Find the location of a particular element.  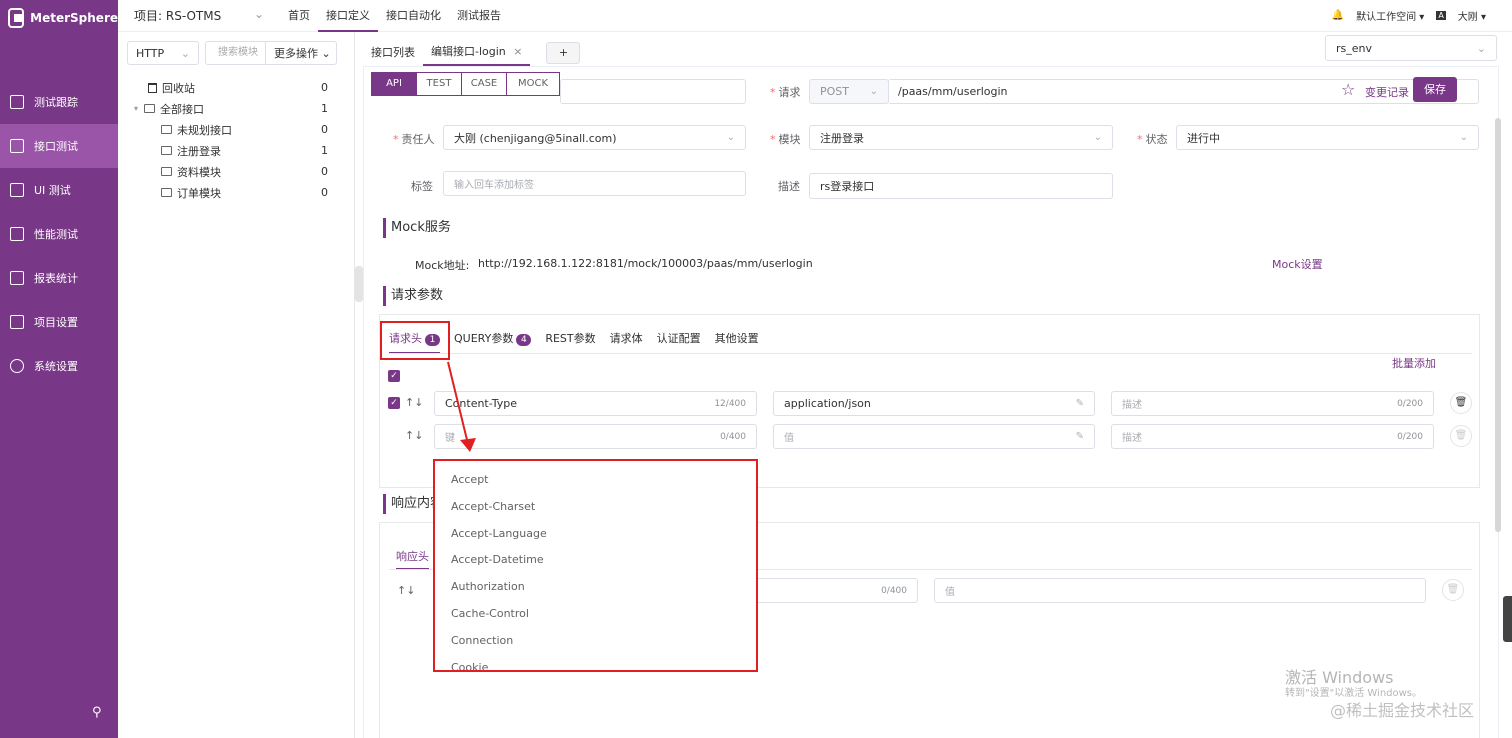

owner-select: 大刚 (chenjigang@5inall.com) ⌄ is located at coordinates (594, 137).